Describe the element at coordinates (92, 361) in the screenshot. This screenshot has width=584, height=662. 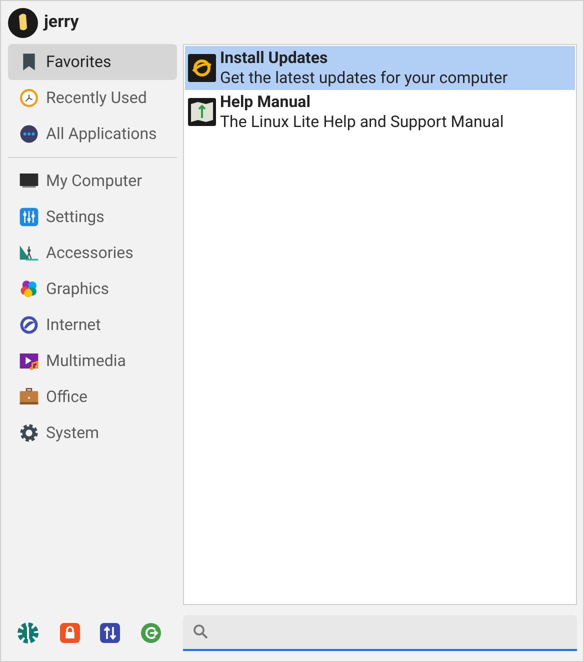
I see `sidebar-item: Multimedia` at that location.